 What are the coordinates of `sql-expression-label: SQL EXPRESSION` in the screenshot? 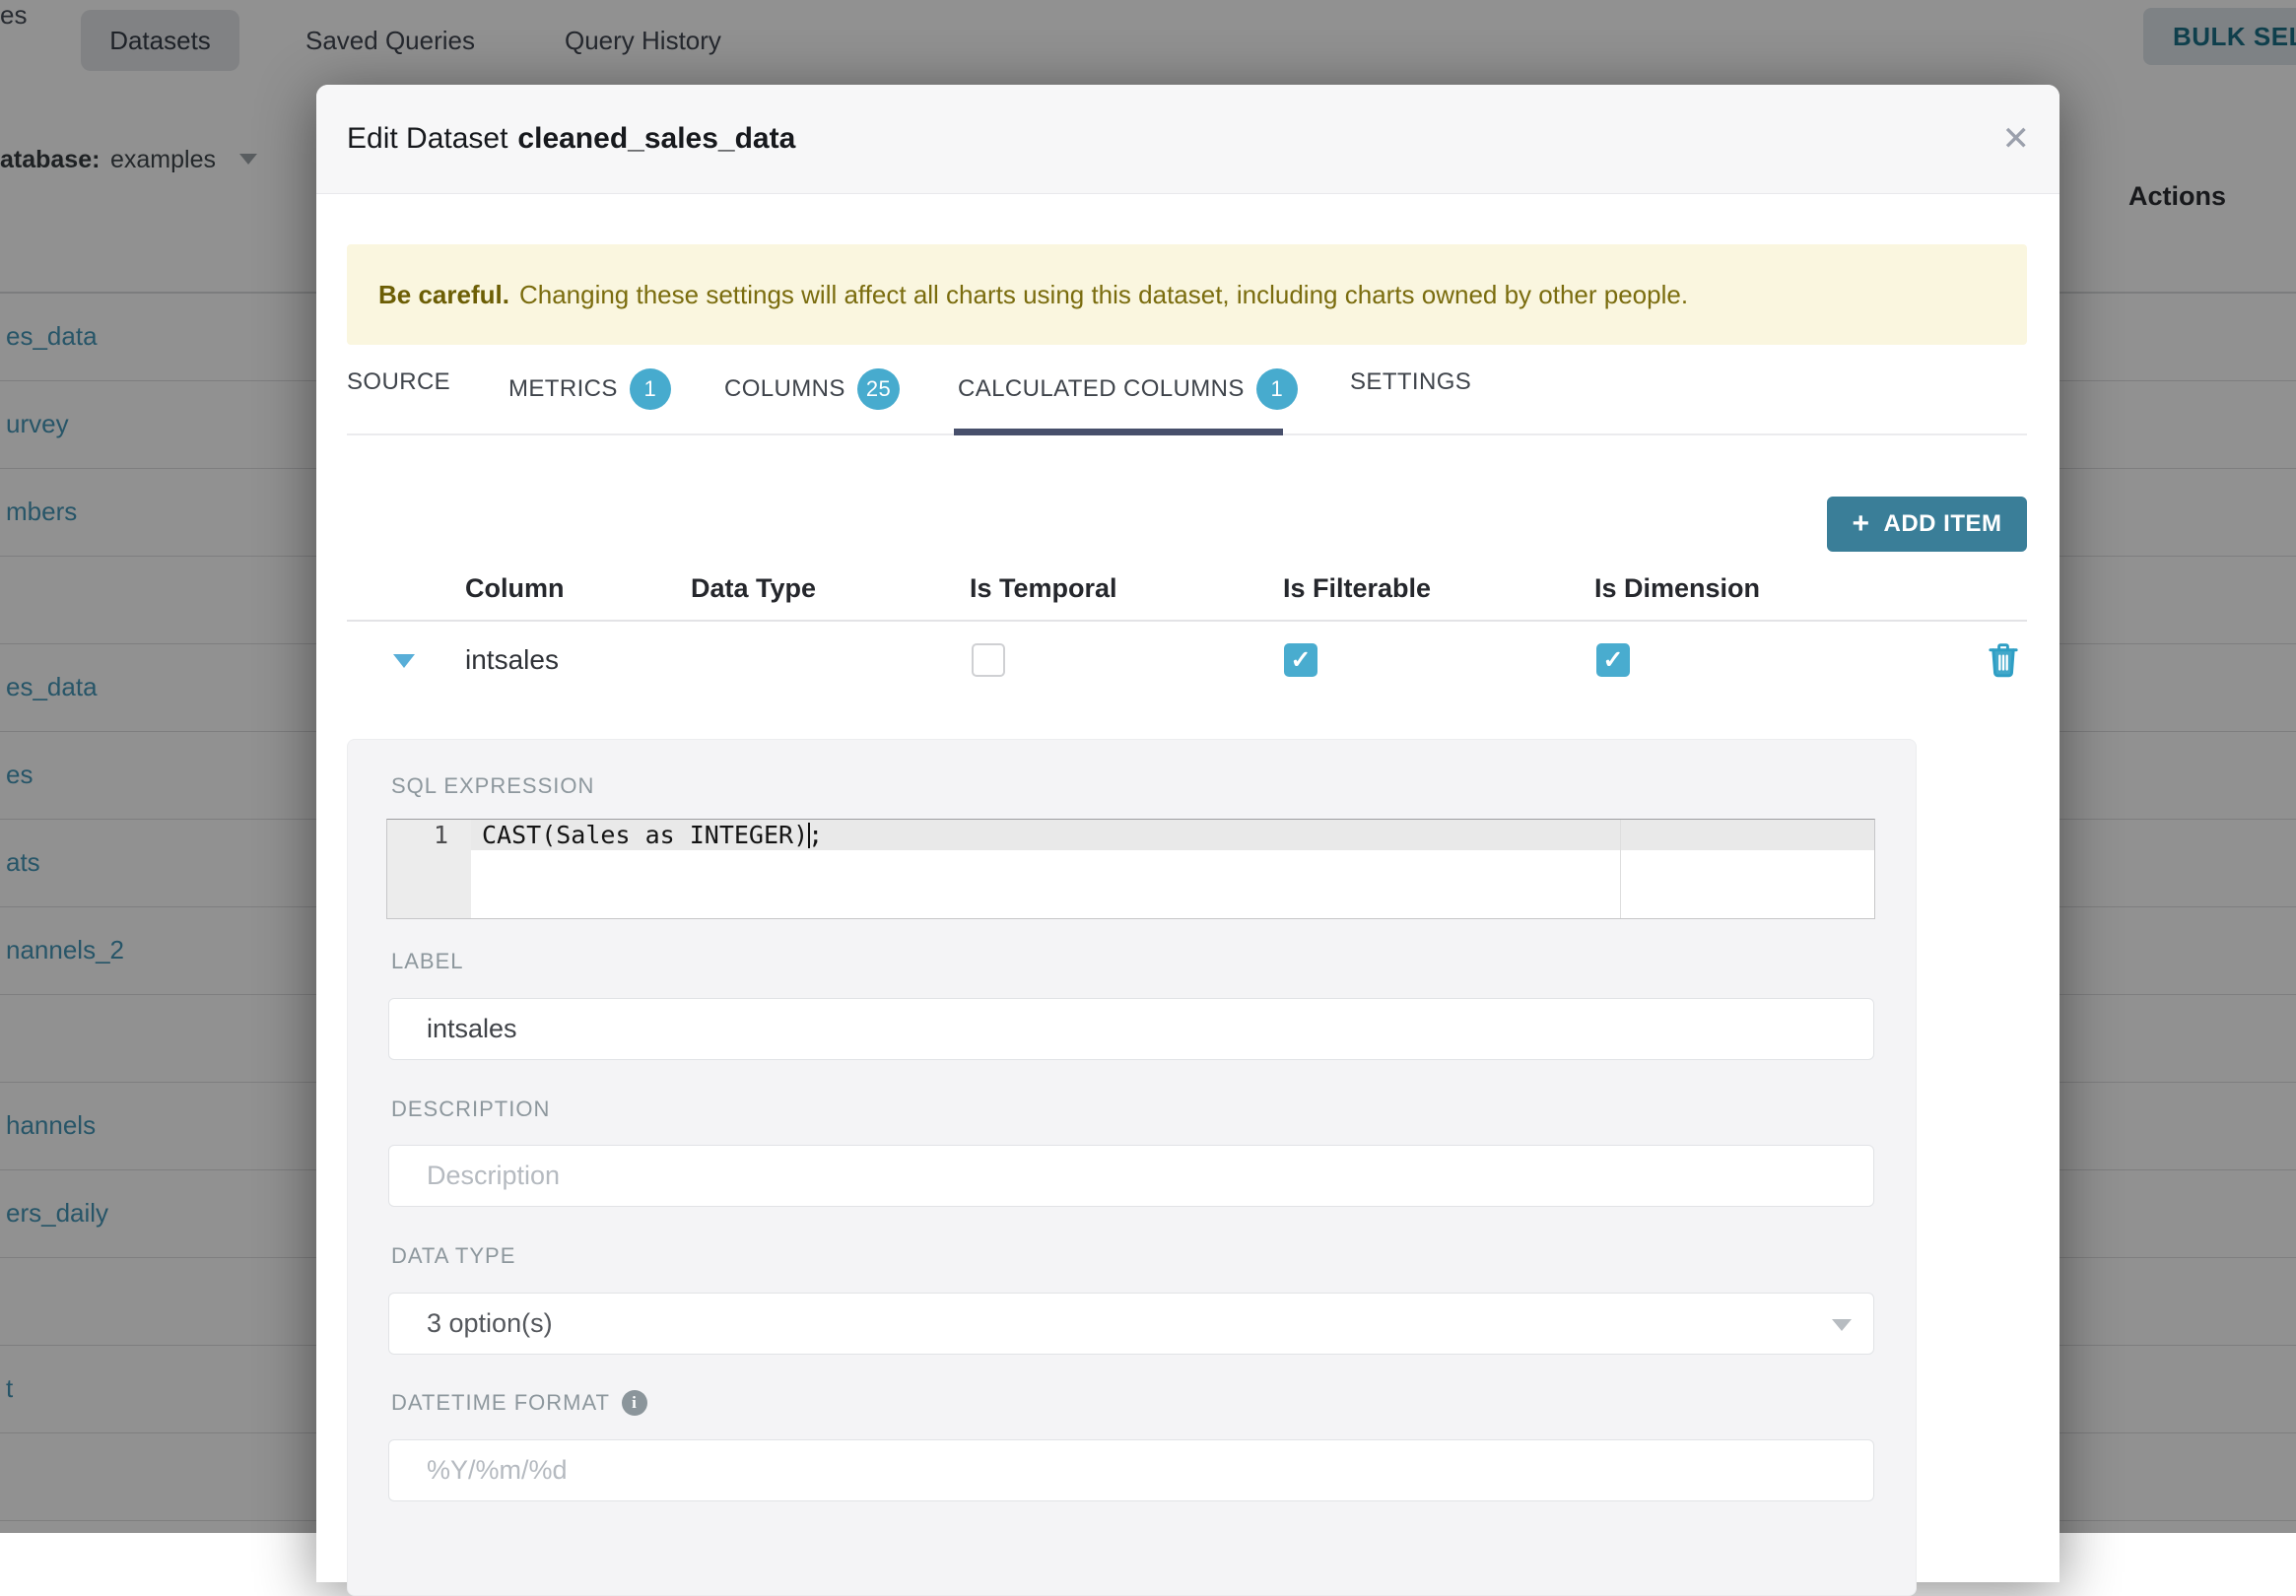 It's located at (493, 786).